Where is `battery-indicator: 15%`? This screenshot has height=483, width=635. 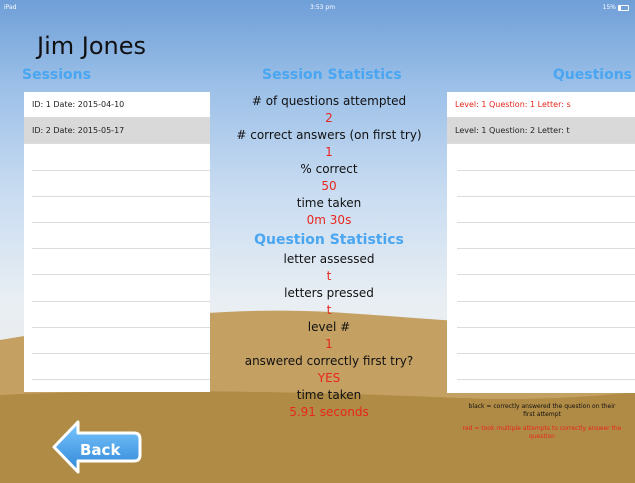 battery-indicator: 15% is located at coordinates (616, 7).